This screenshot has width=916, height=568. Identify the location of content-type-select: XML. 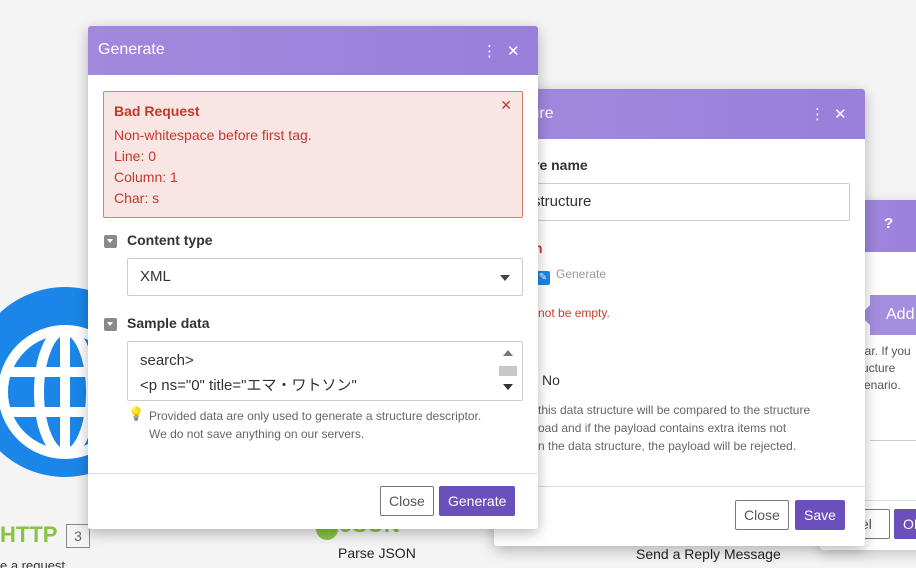
(325, 277).